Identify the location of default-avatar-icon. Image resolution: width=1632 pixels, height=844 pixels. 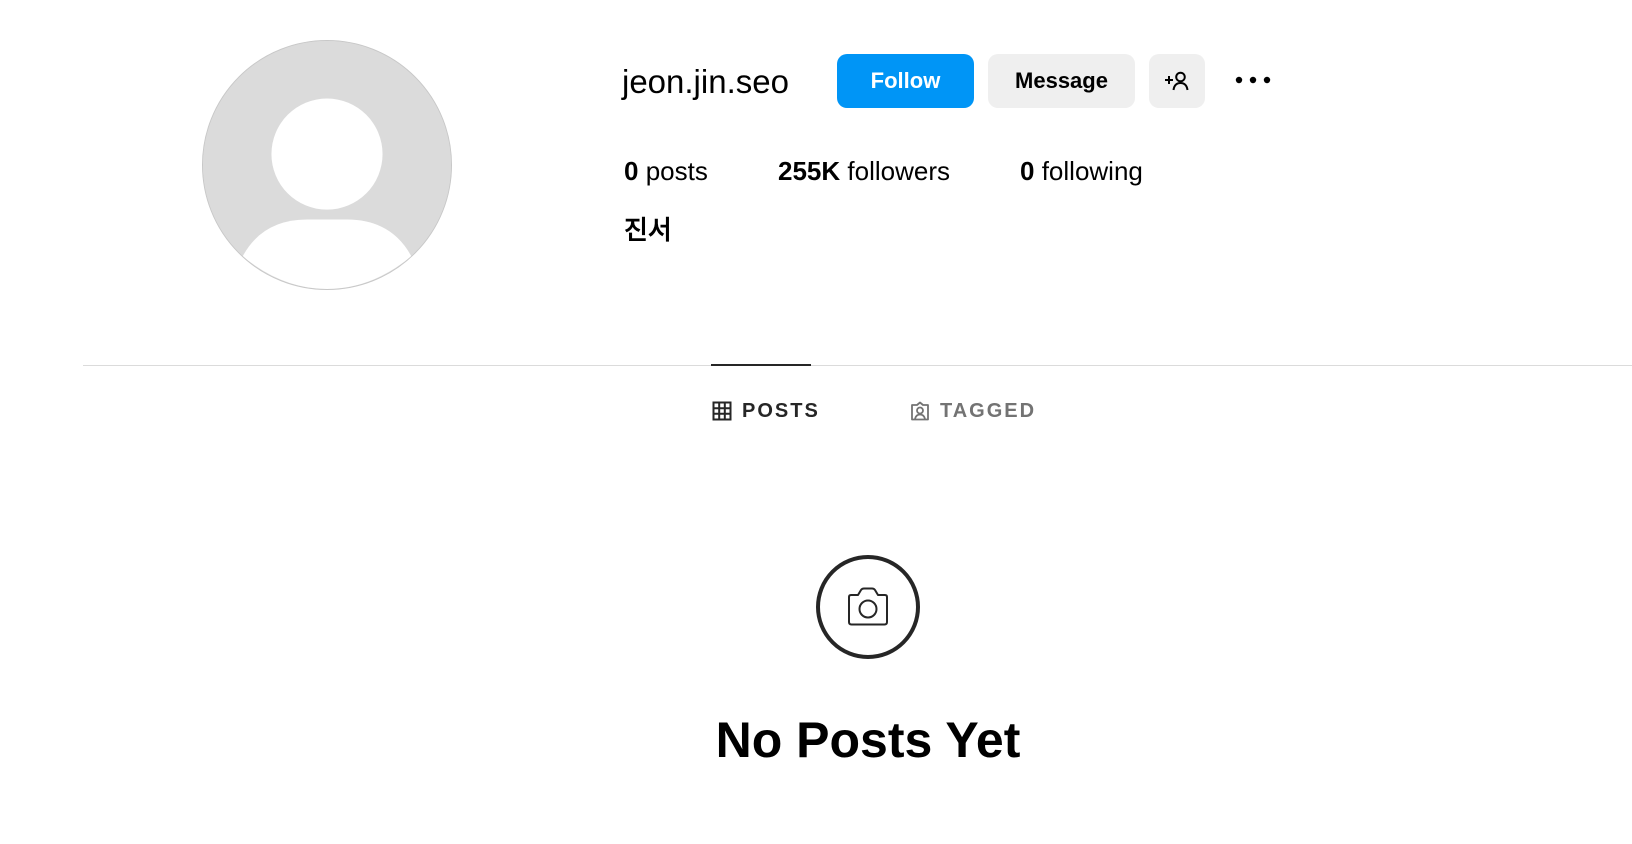
(327, 165).